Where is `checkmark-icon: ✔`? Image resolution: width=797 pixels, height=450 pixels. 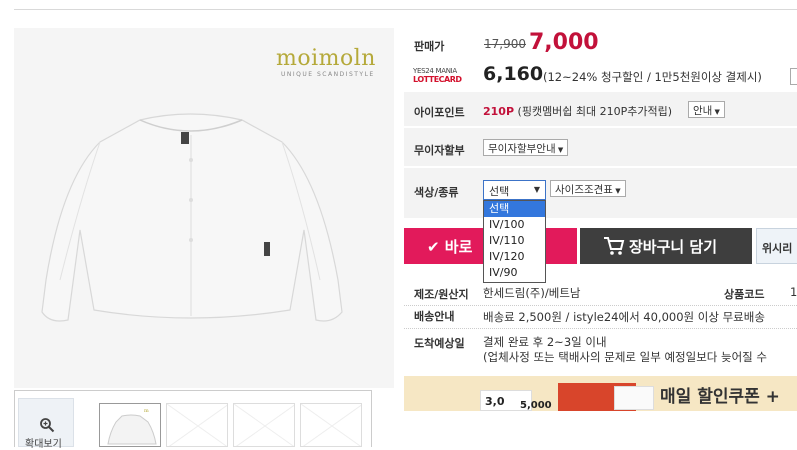
checkmark-icon: ✔ is located at coordinates (436, 247).